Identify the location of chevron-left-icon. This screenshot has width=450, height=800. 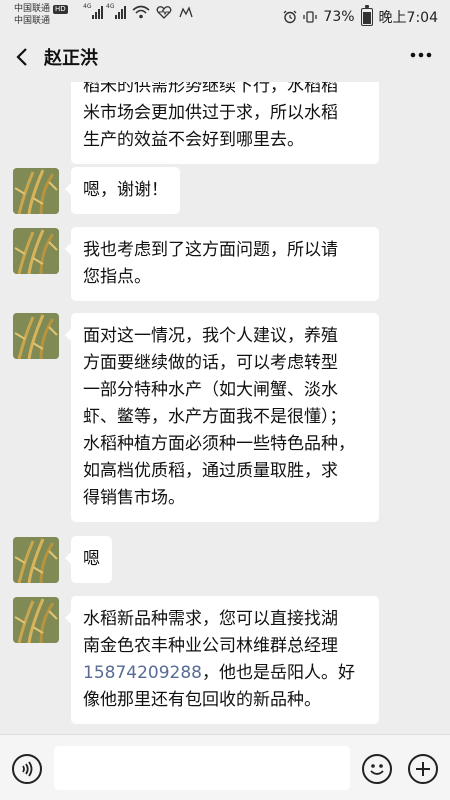
(21, 57).